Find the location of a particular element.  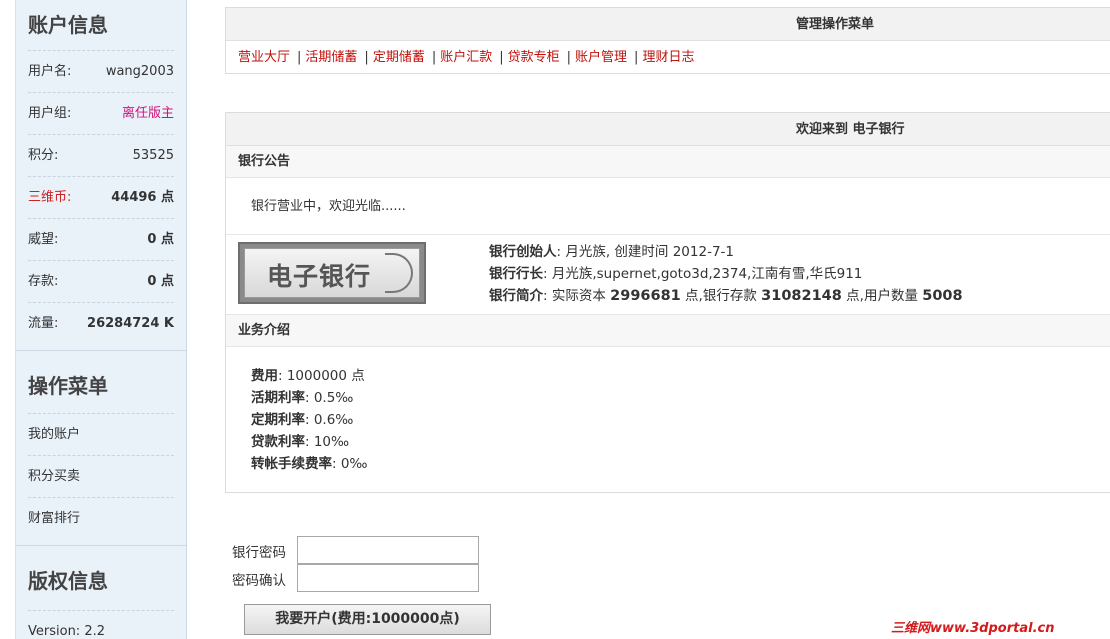

fee-line: 费用: 1000000 点 is located at coordinates (680, 376).